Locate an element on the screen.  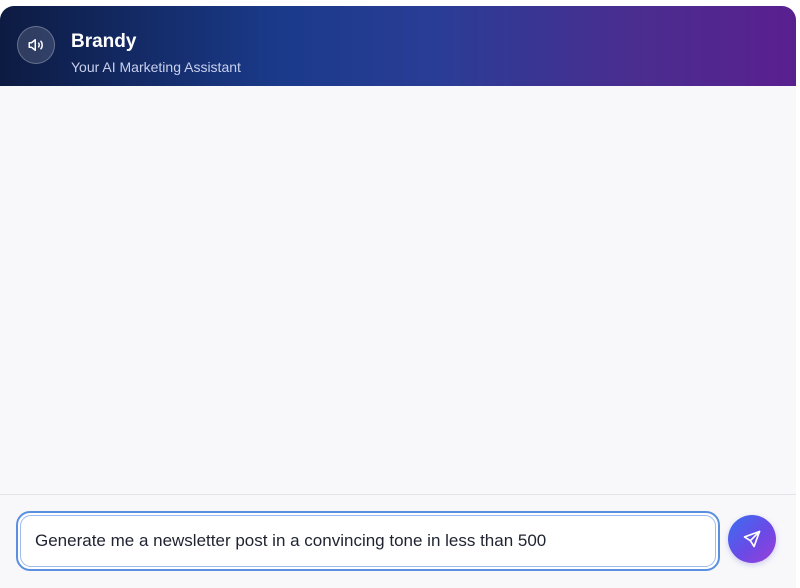
speaker-toggle-button is located at coordinates (36, 45).